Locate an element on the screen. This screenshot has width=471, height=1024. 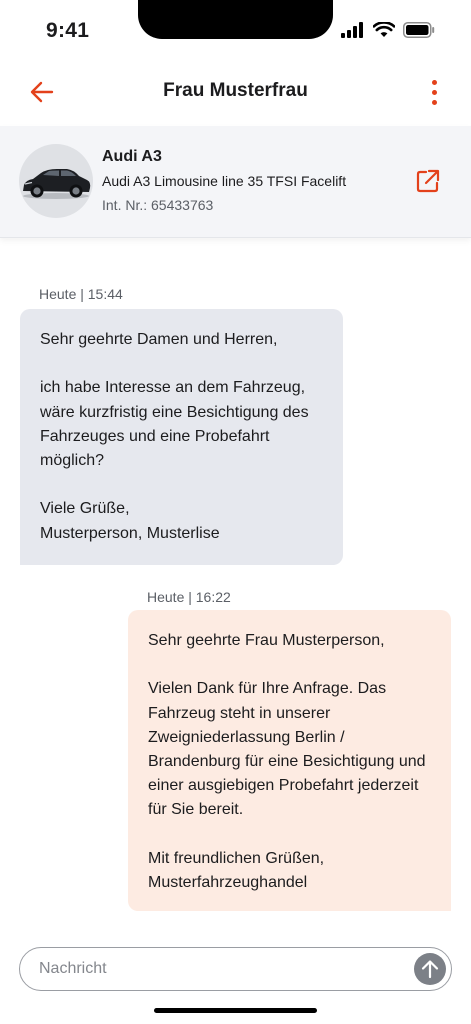
status-bar: 9:41 is located at coordinates (235, 30).